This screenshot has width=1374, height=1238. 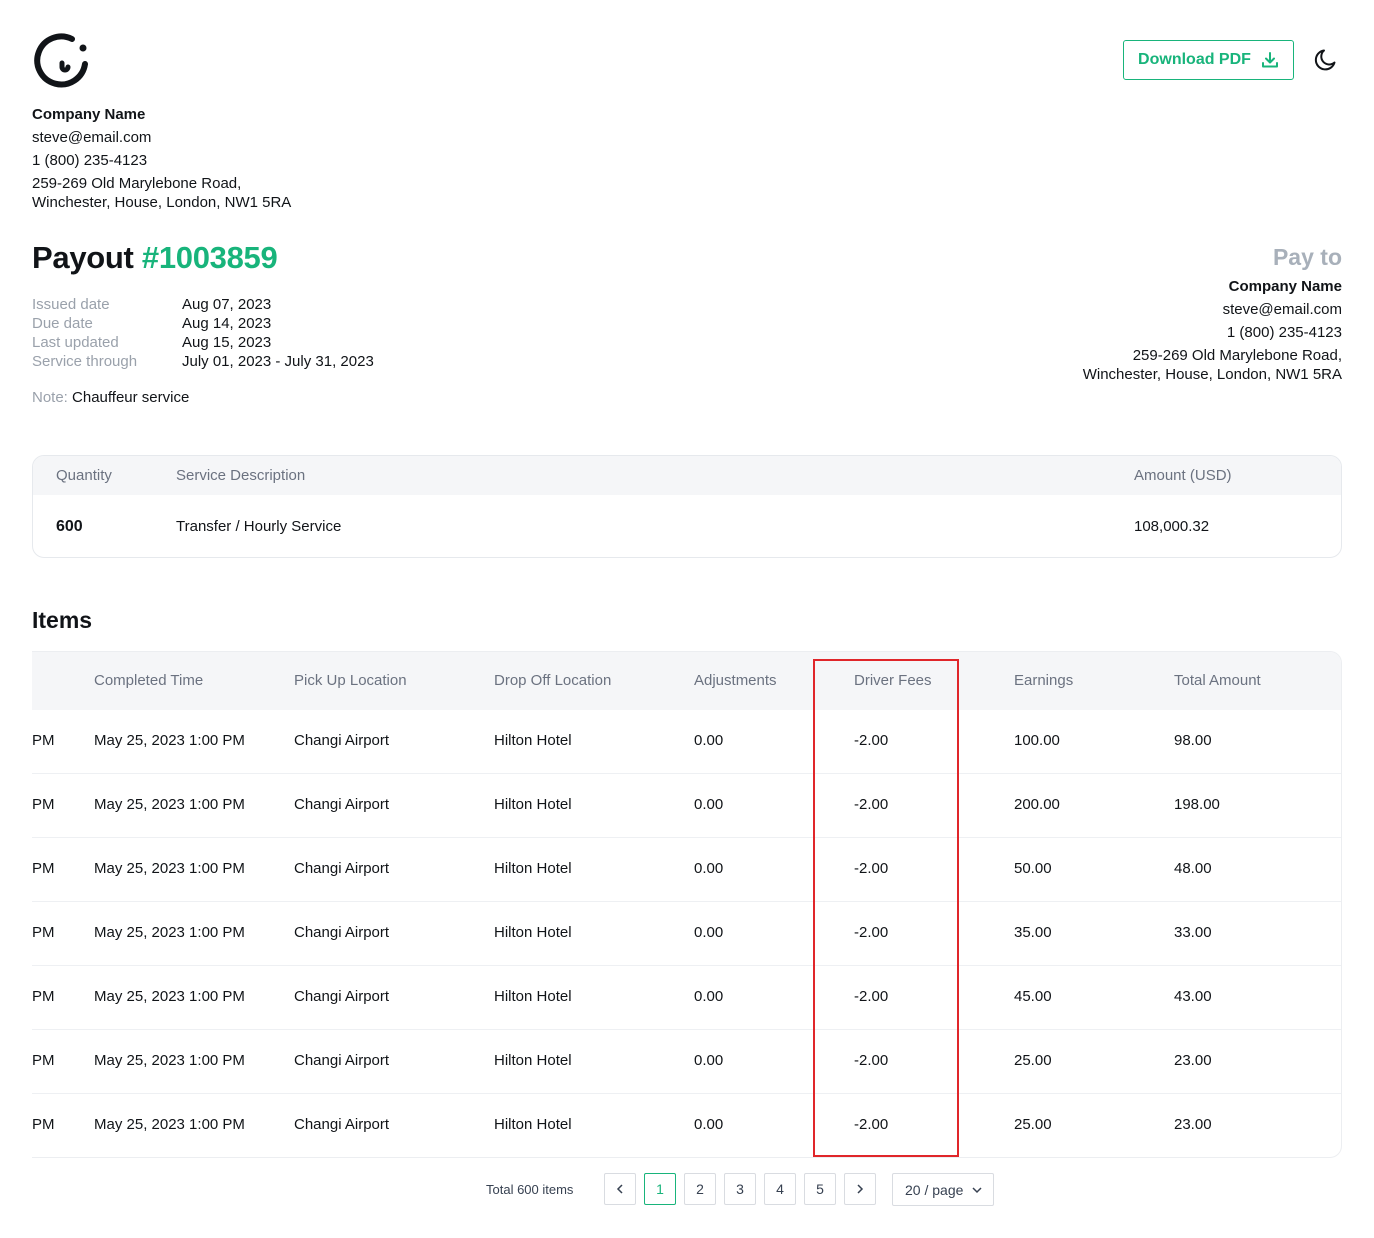 I want to click on meta-label: Issued date, so click(x=71, y=304).